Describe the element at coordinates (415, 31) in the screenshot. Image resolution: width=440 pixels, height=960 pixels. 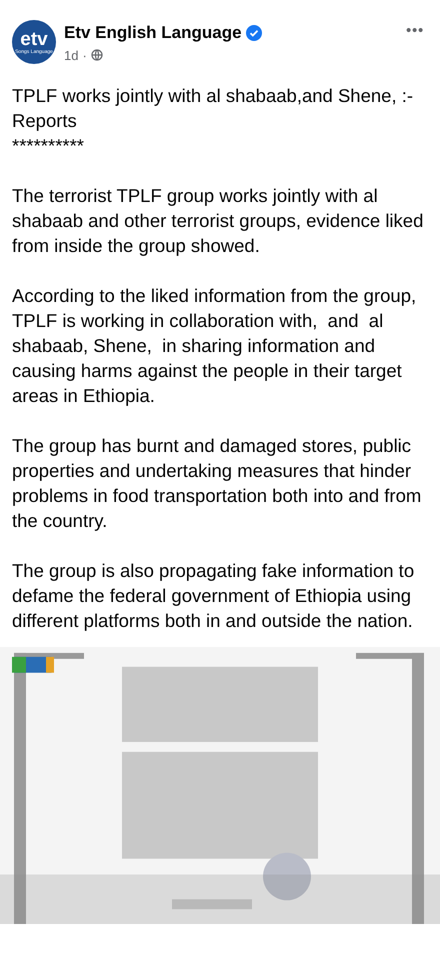
I see `more-options-button: •••` at that location.